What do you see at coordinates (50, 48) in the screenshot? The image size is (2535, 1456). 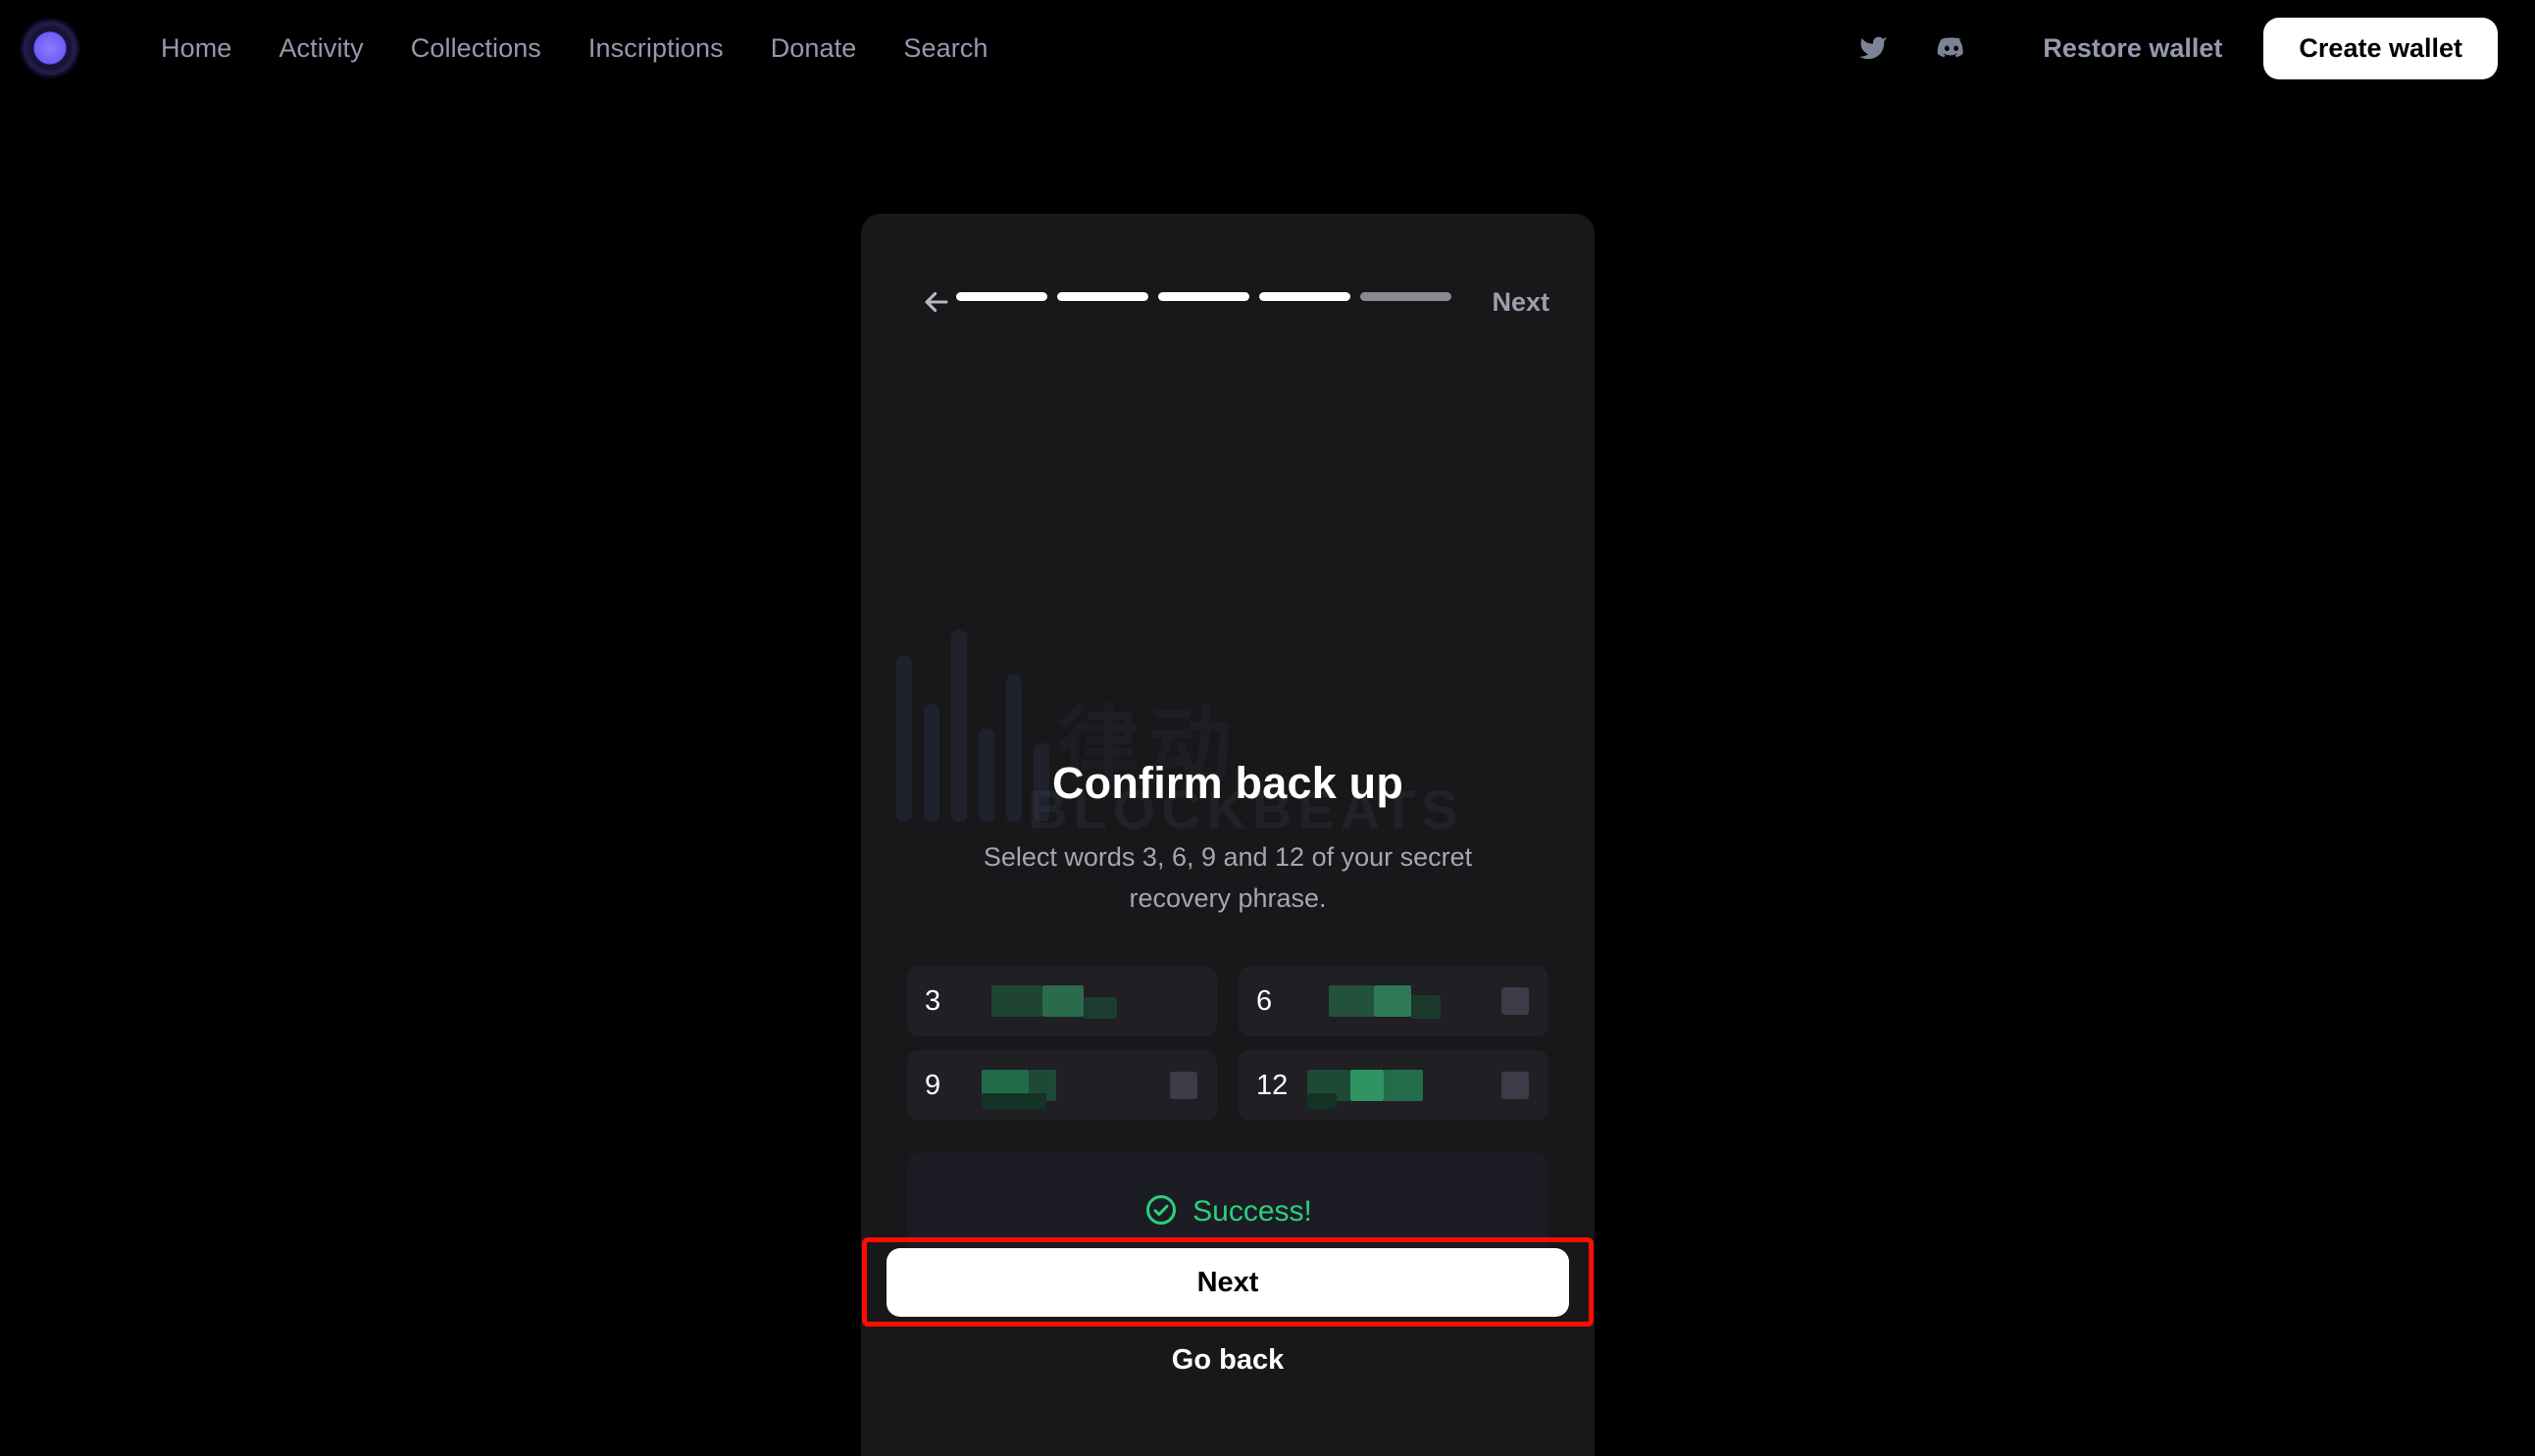 I see `gamma-circle-logo-icon` at bounding box center [50, 48].